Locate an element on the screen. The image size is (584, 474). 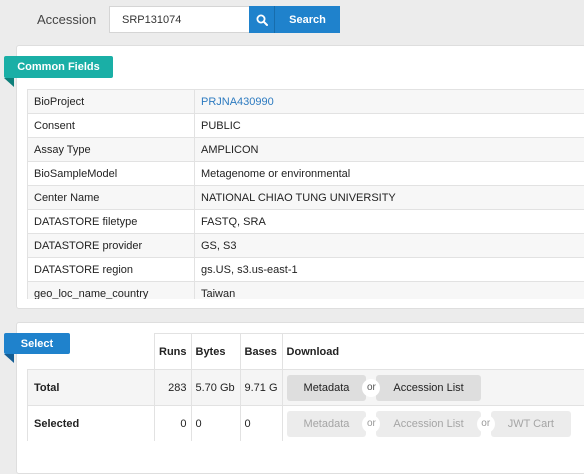
table-row: BioProject PRJNA430990 is located at coordinates (305, 101).